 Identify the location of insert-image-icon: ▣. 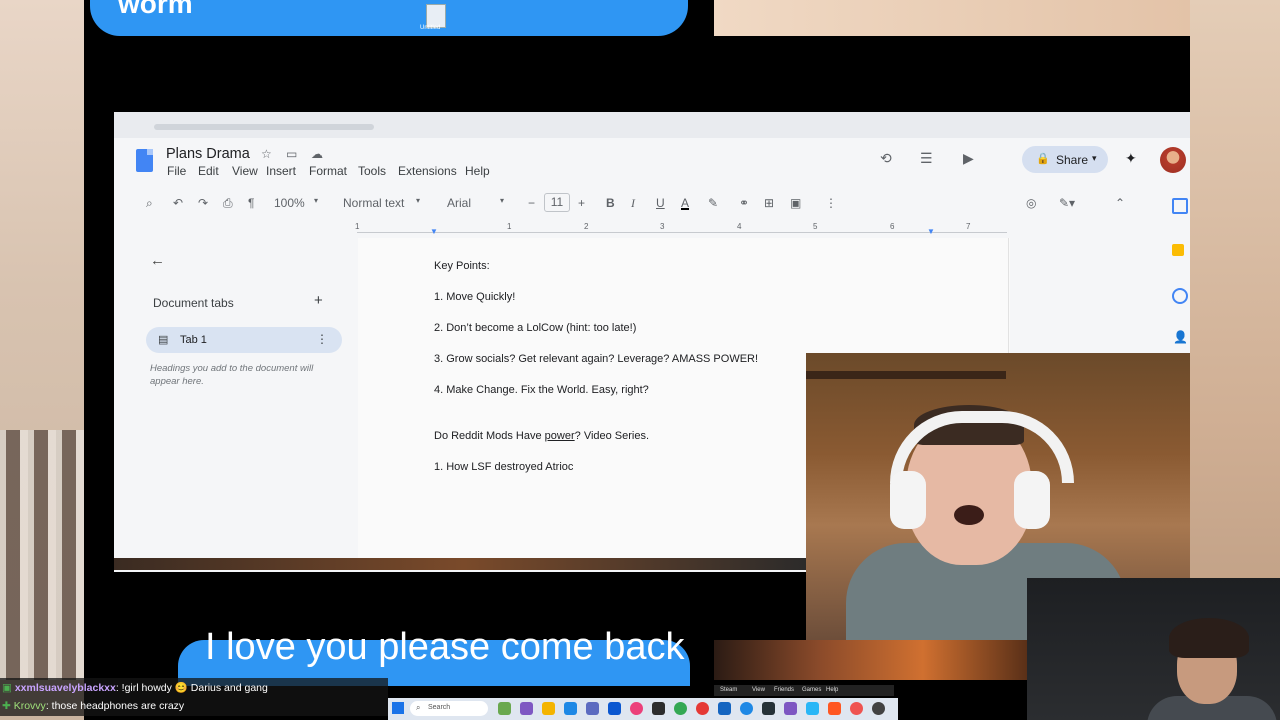
(795, 203).